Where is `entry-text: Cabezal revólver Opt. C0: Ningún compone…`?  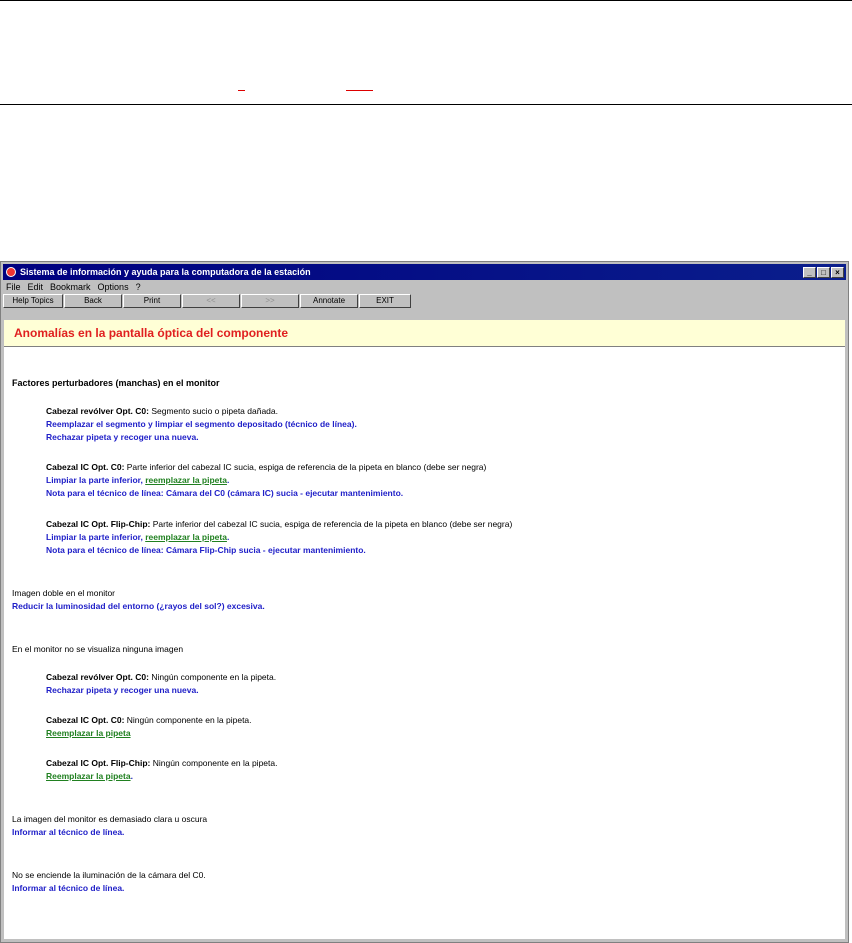
entry-text: Cabezal revólver Opt. C0: Ningún compone… is located at coordinates (161, 677).